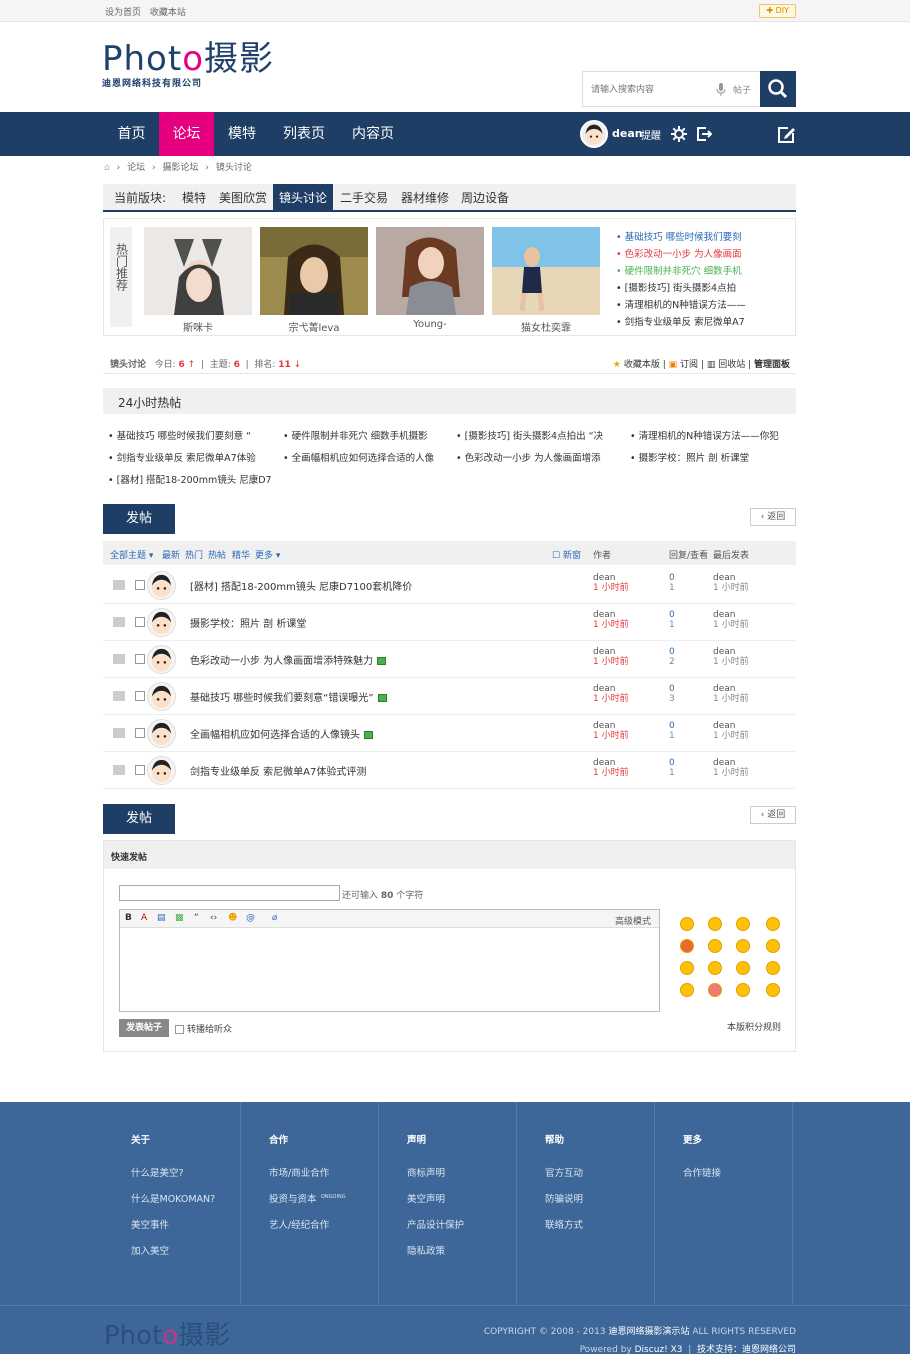  I want to click on hot24-item: • 清理相机的N种错误方法——你犯, so click(704, 435).